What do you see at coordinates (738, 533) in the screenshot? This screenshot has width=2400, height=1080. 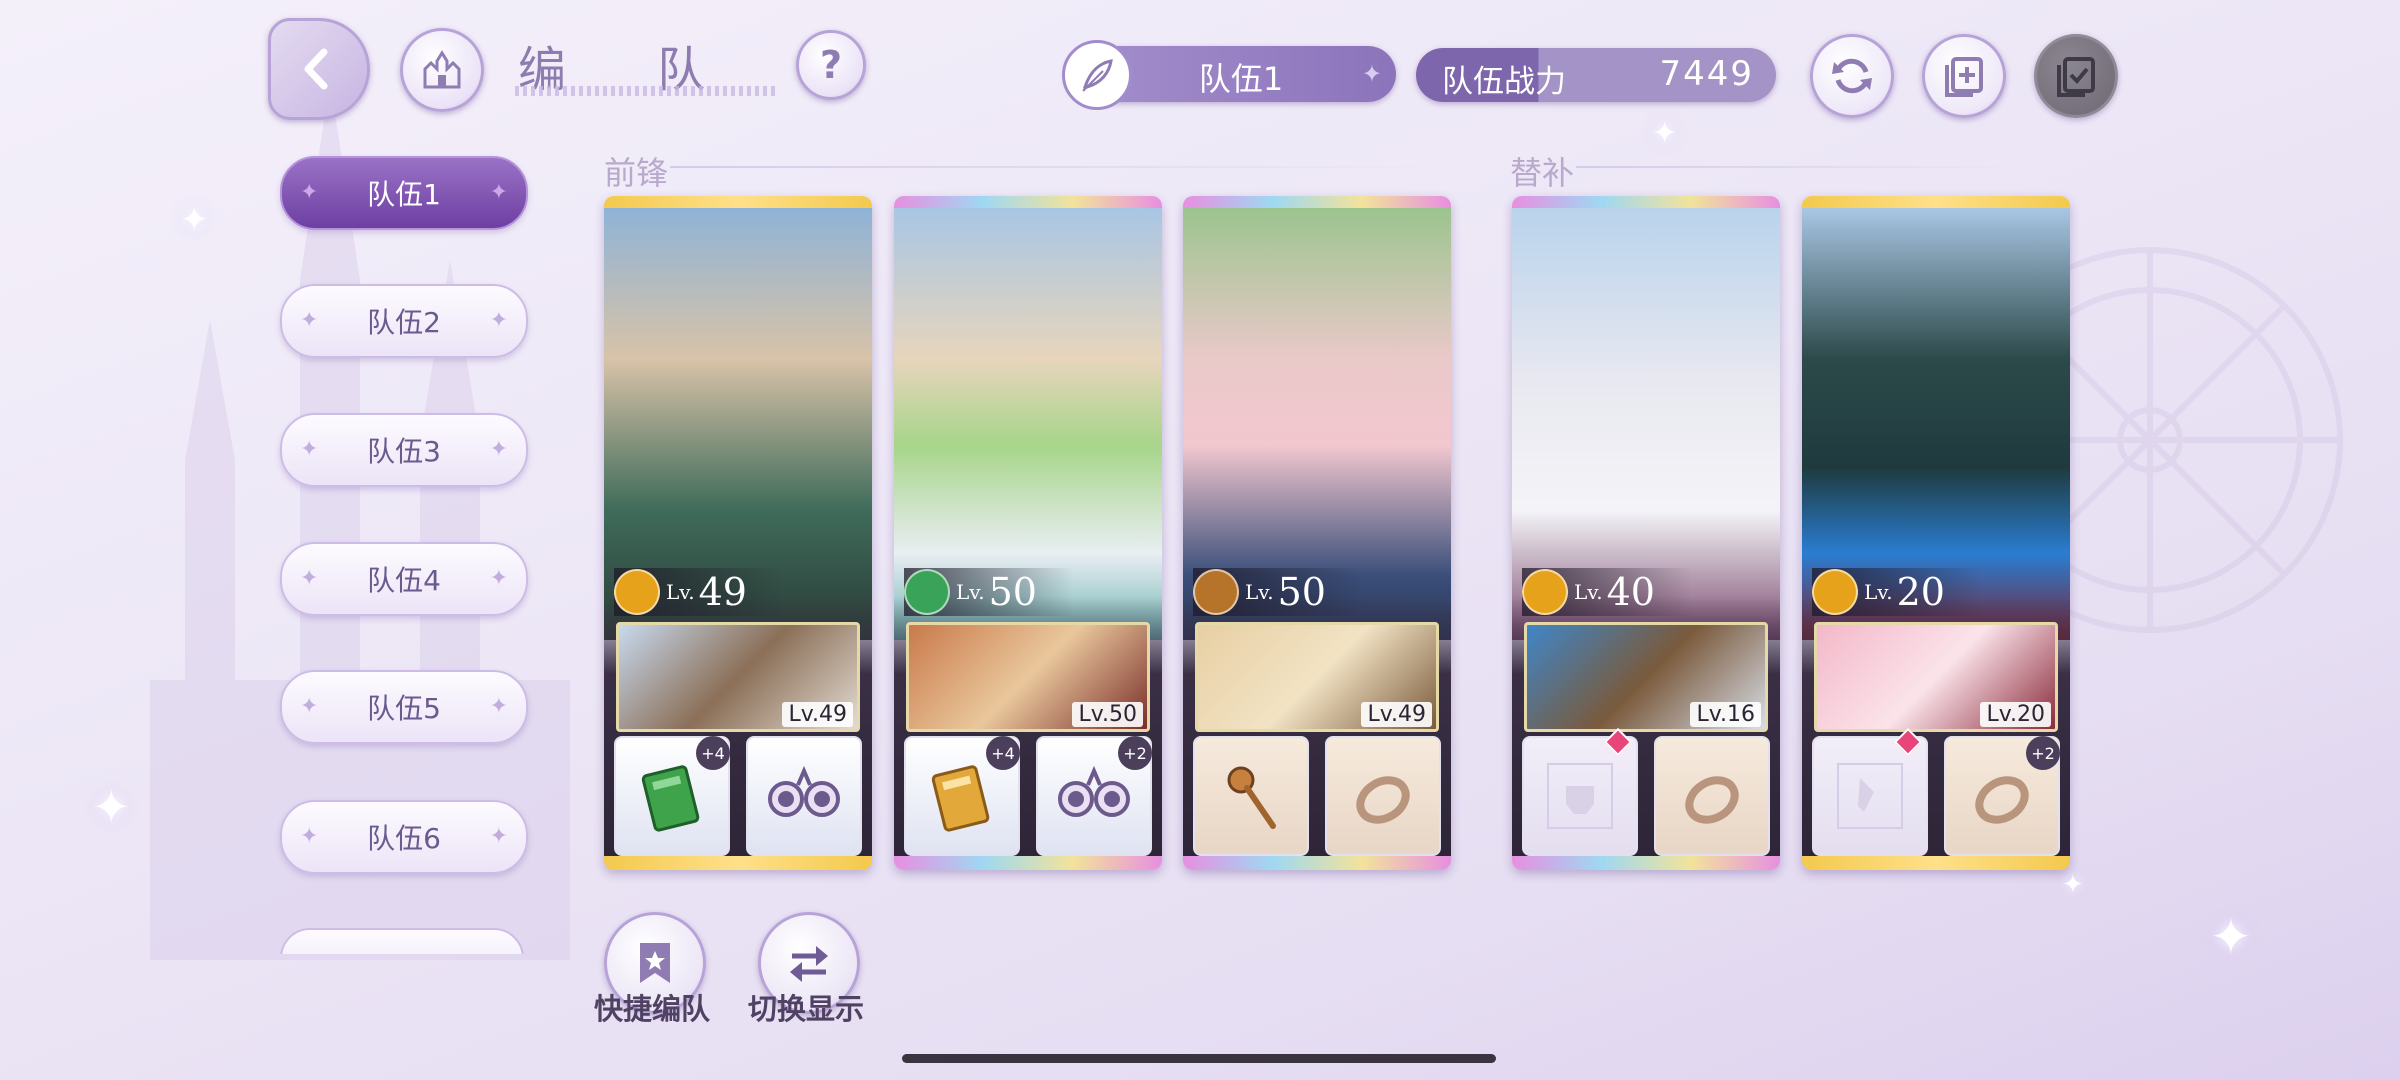 I see `character-card-1: Lv. 49 Lv.49 +4` at bounding box center [738, 533].